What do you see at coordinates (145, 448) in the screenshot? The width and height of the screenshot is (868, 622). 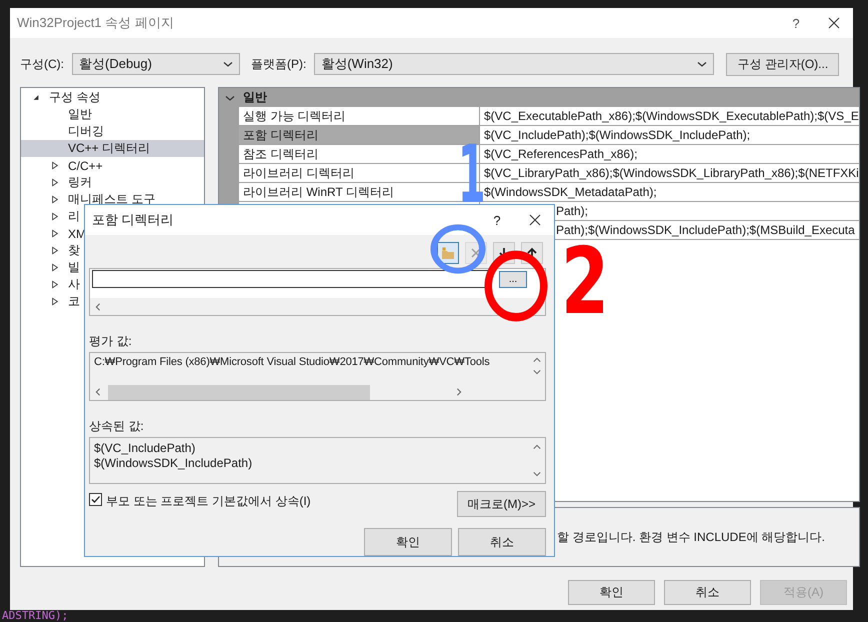 I see `inherited-value-text: $(VC_IncludePath)` at bounding box center [145, 448].